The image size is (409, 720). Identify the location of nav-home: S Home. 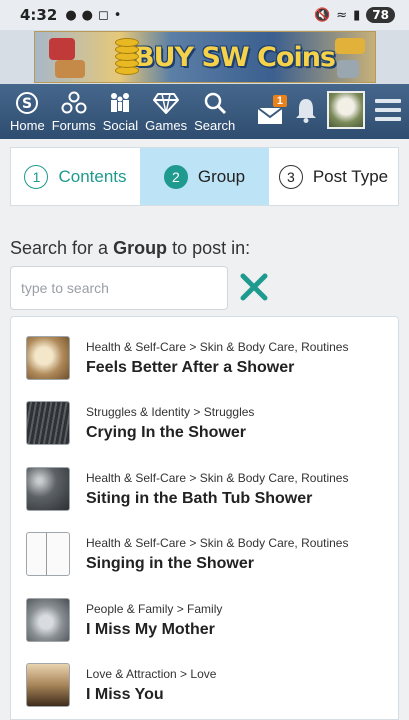
(27, 111).